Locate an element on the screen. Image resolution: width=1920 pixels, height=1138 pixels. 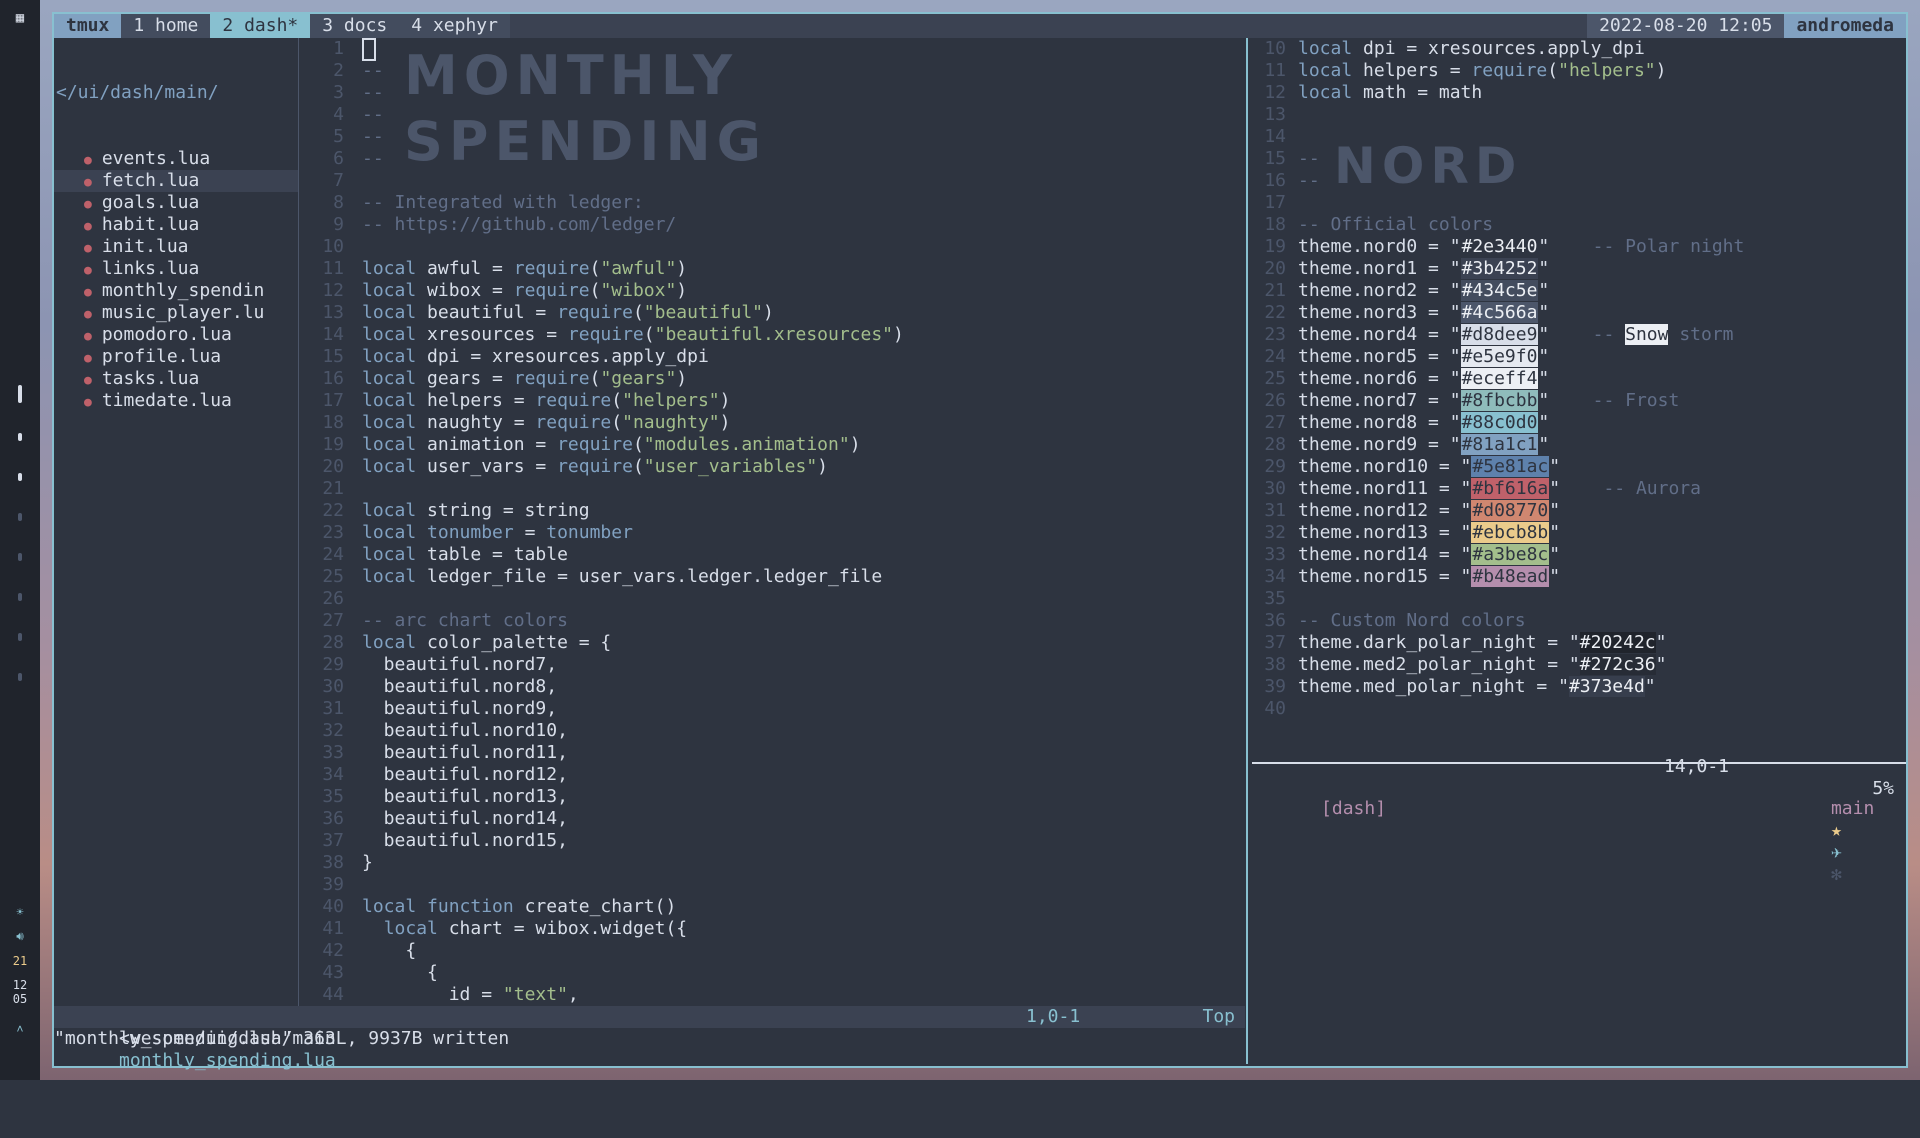
tmux-date: 2022-08-20 12:05 is located at coordinates (1686, 26).